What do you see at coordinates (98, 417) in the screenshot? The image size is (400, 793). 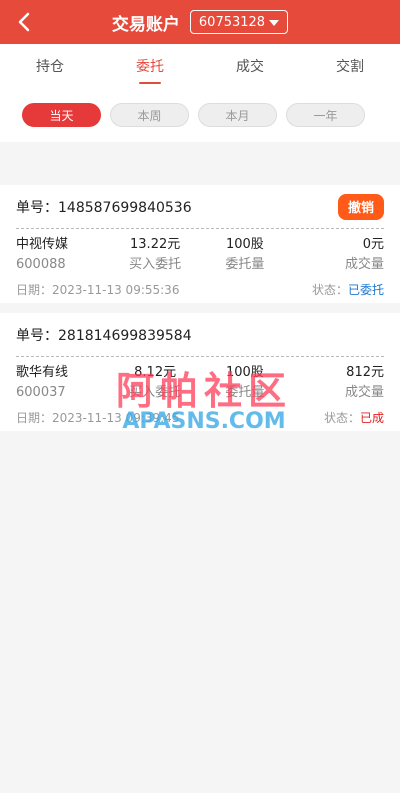 I see `order-date: 日期：2023-11-13 09:39:45` at bounding box center [98, 417].